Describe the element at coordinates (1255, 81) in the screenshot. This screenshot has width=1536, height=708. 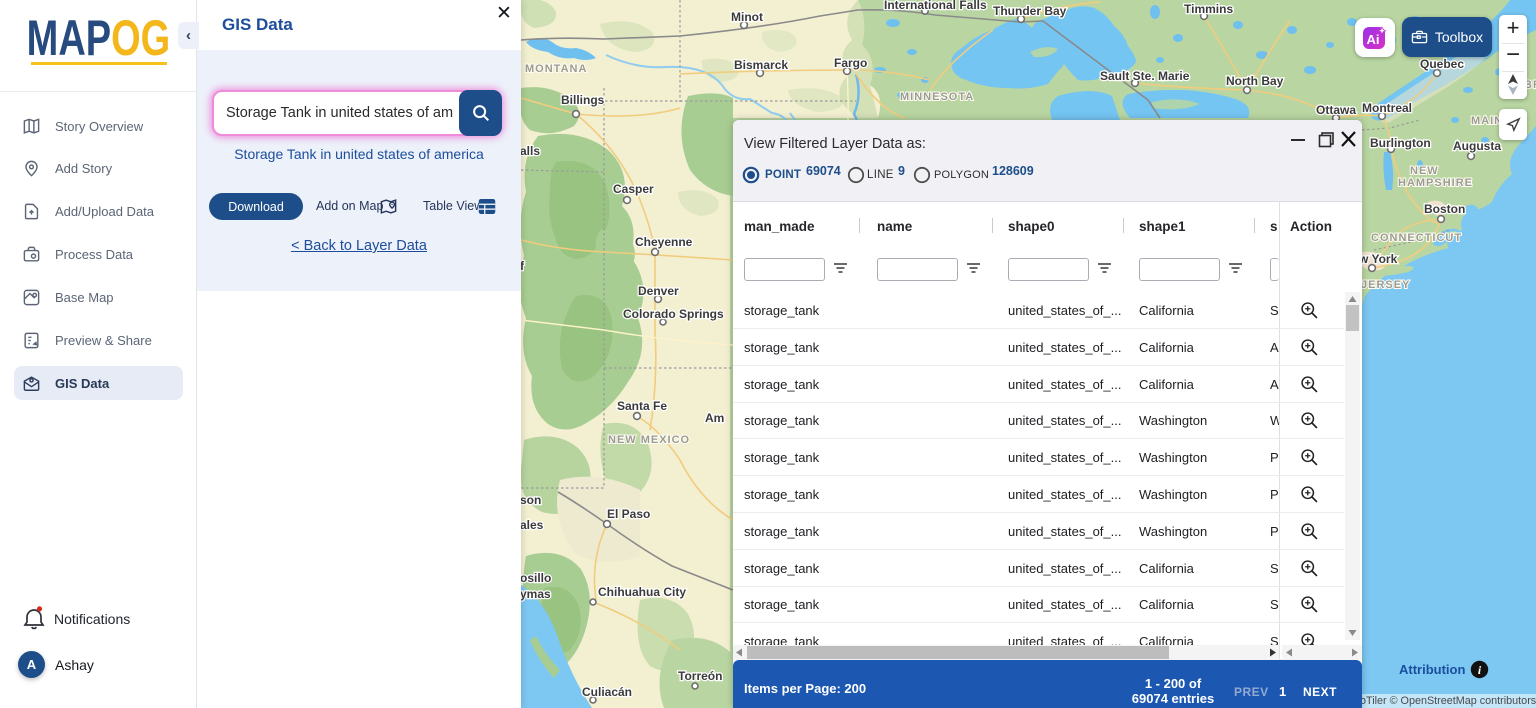
I see `svg-text: North Bay` at that location.